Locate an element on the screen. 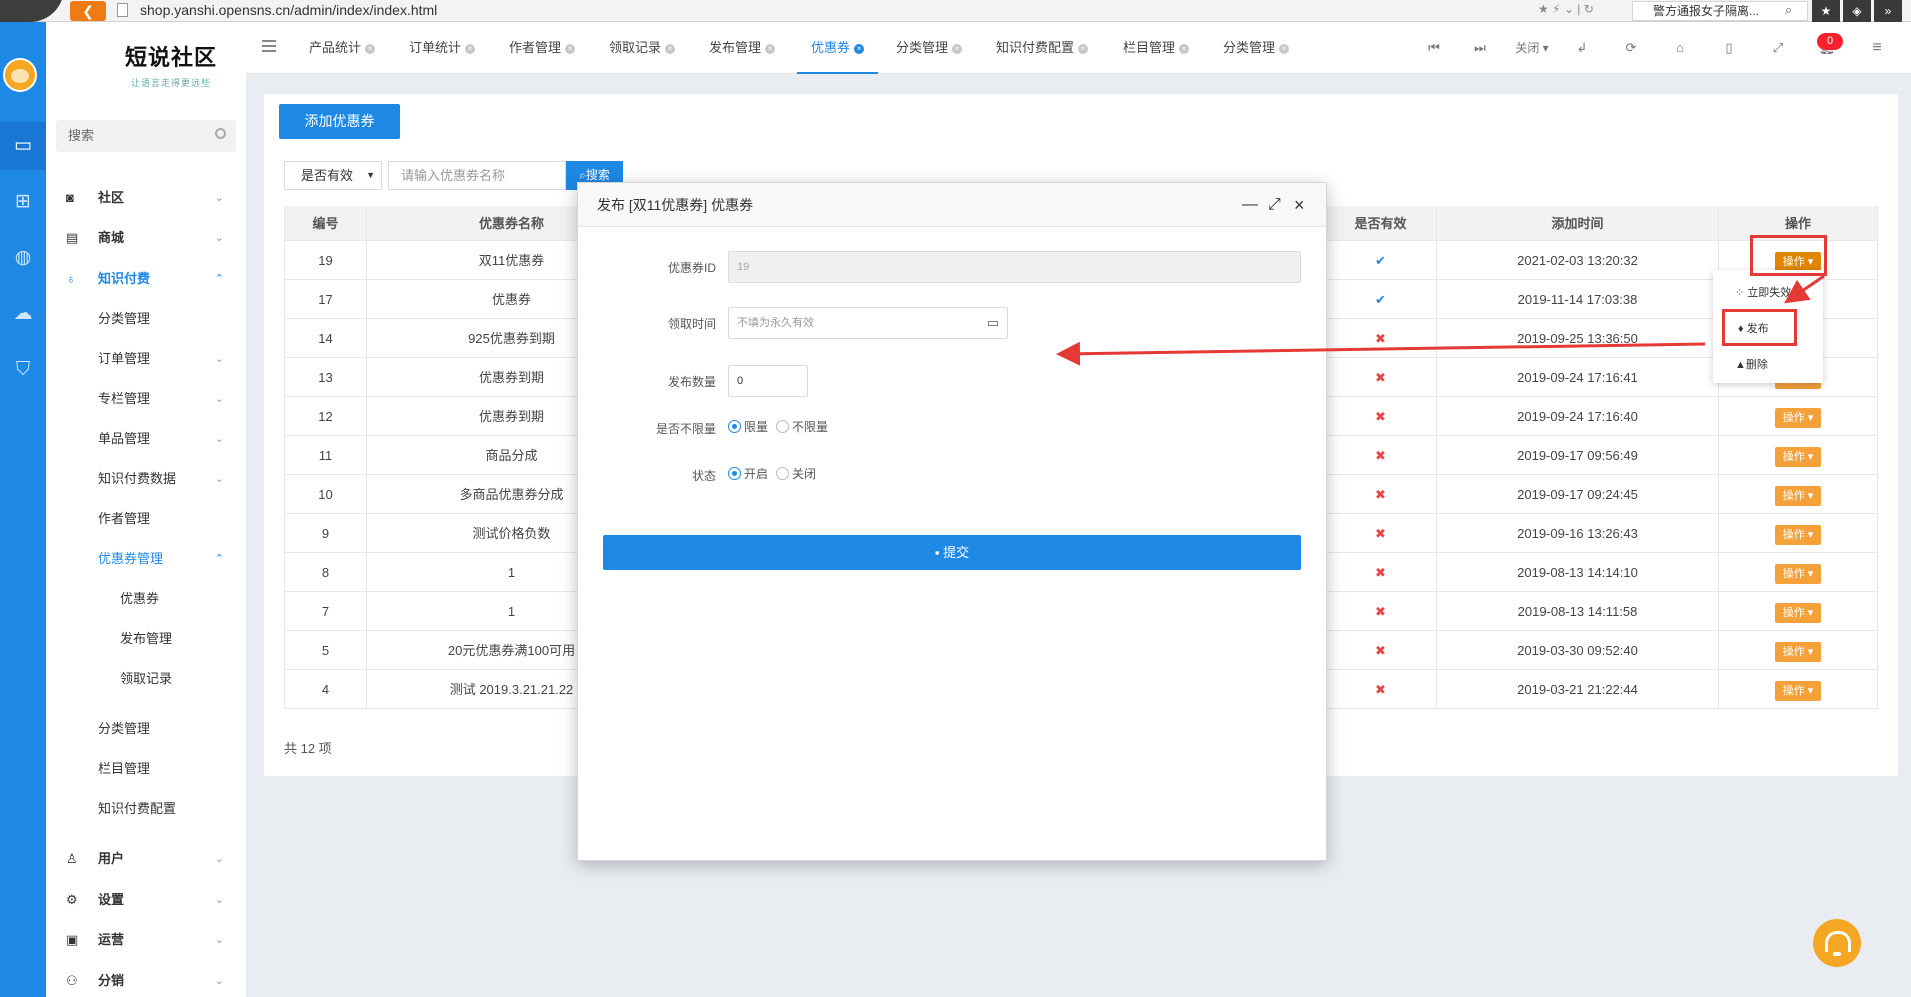  arrow-to-modal is located at coordinates (1381, 353).